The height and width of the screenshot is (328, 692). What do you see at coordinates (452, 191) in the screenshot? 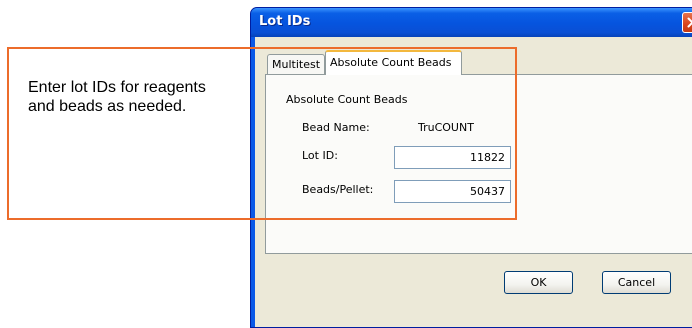
I see `beads-per-pellet-input: 50437` at bounding box center [452, 191].